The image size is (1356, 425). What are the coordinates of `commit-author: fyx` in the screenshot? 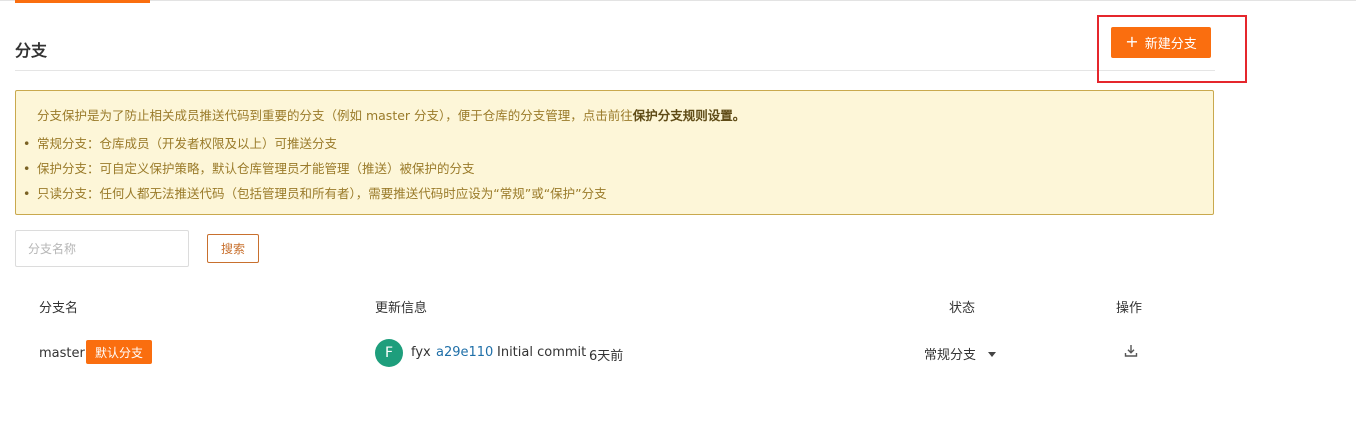 It's located at (421, 352).